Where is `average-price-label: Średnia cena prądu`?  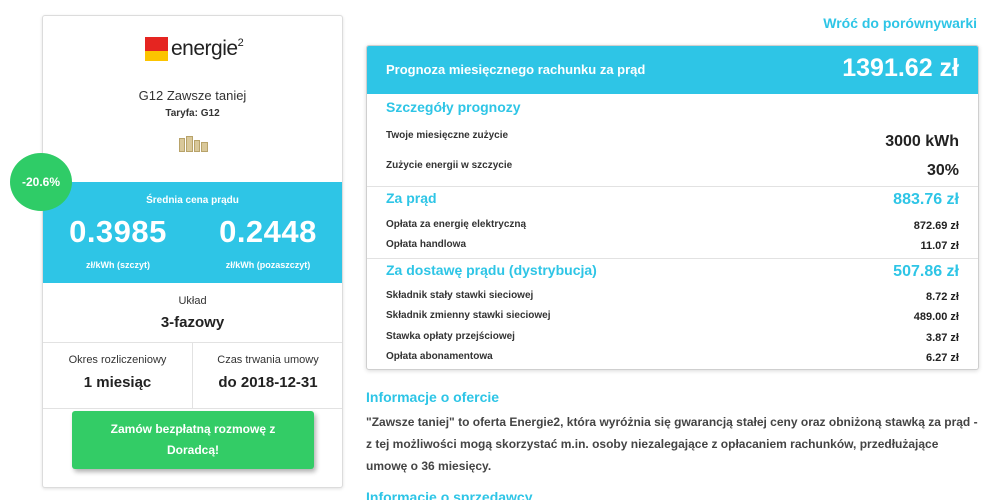 average-price-label: Średnia cena prądu is located at coordinates (192, 200).